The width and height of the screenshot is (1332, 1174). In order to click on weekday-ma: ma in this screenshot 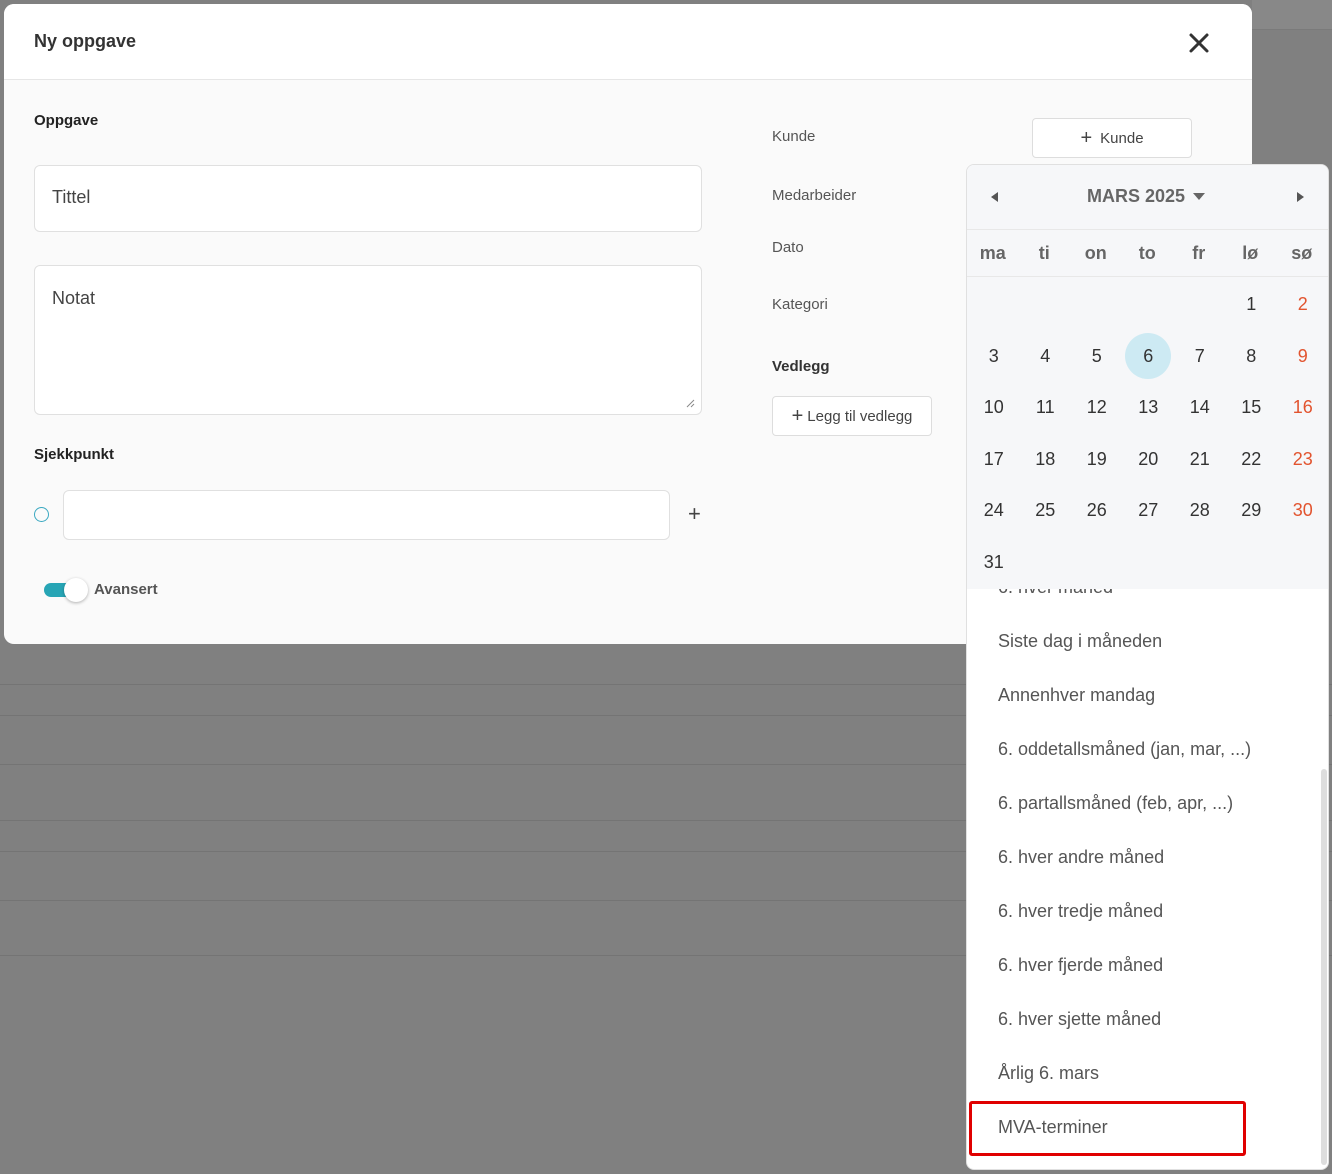, I will do `click(992, 253)`.